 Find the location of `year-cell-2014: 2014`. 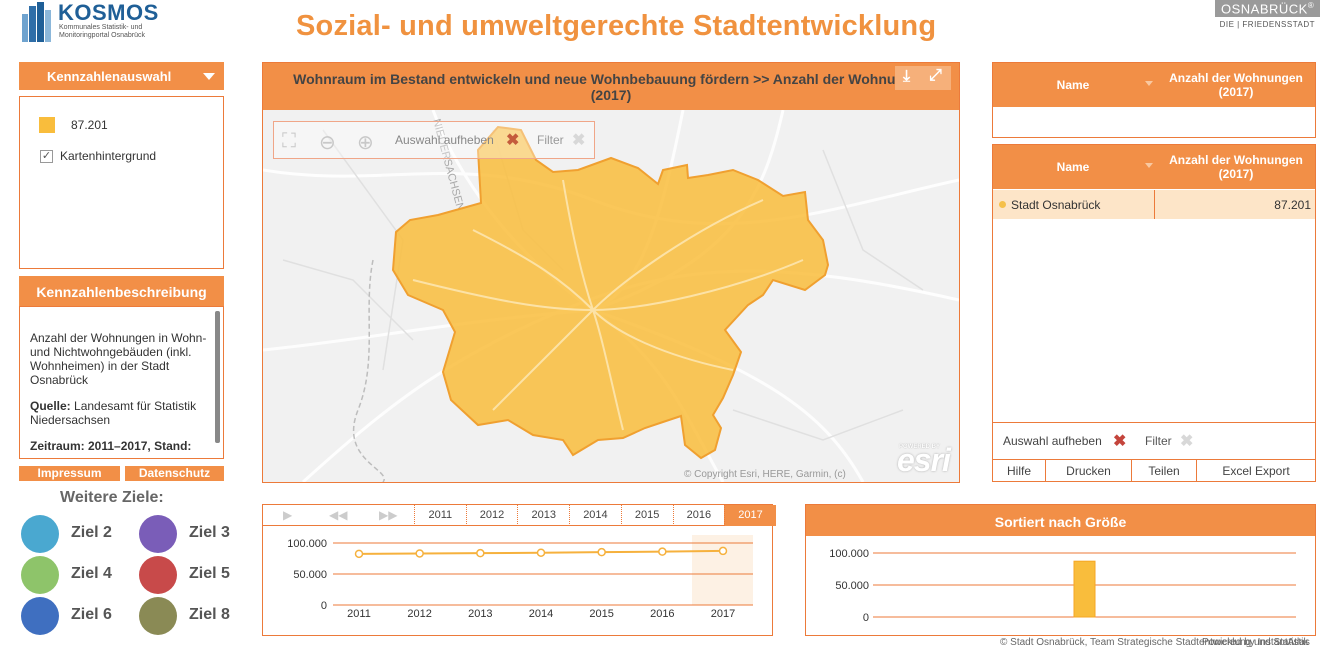

year-cell-2014: 2014 is located at coordinates (595, 515).